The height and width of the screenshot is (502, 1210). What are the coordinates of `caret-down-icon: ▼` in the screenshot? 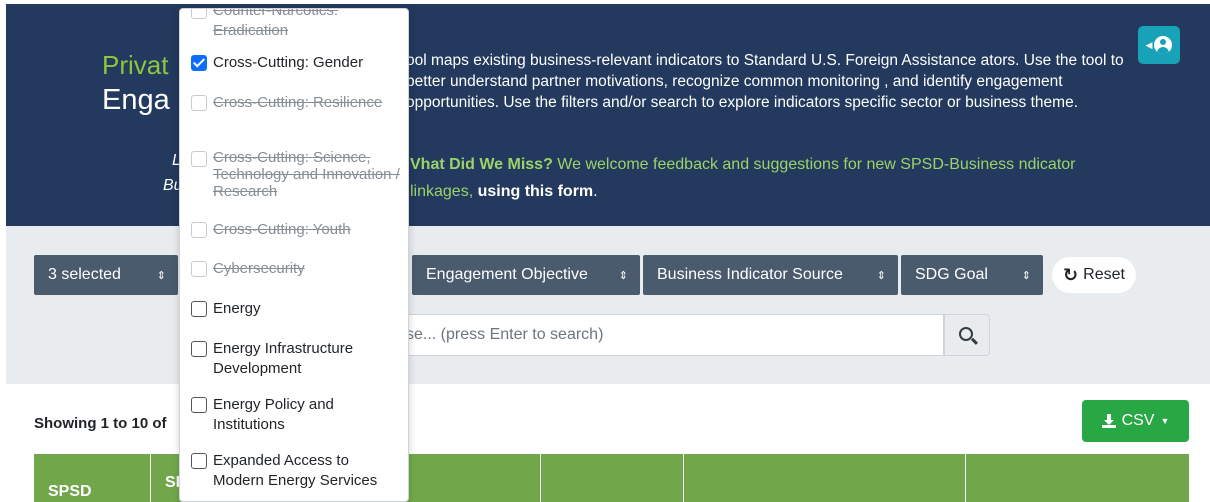 It's located at (1165, 421).